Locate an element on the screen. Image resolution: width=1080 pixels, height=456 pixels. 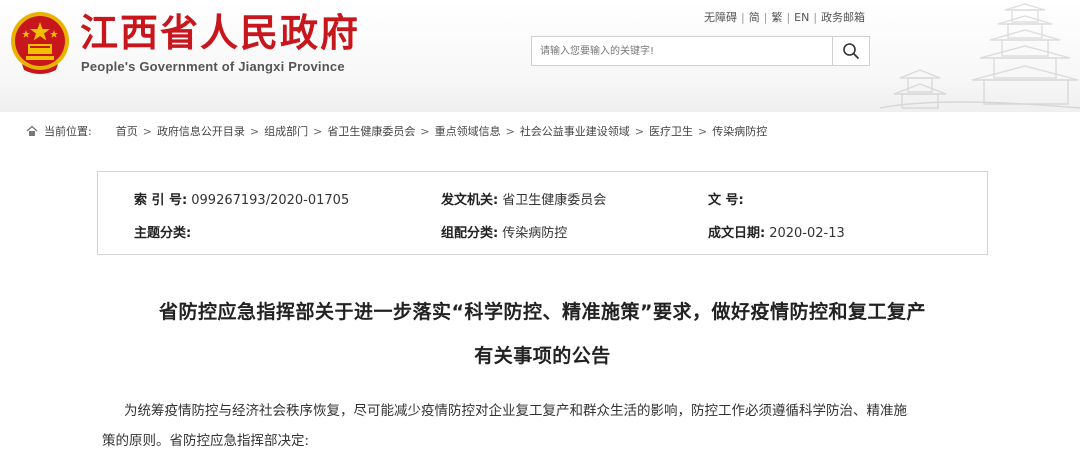
breadcrumb-item: 省卫生健康委员会 is located at coordinates (371, 131).